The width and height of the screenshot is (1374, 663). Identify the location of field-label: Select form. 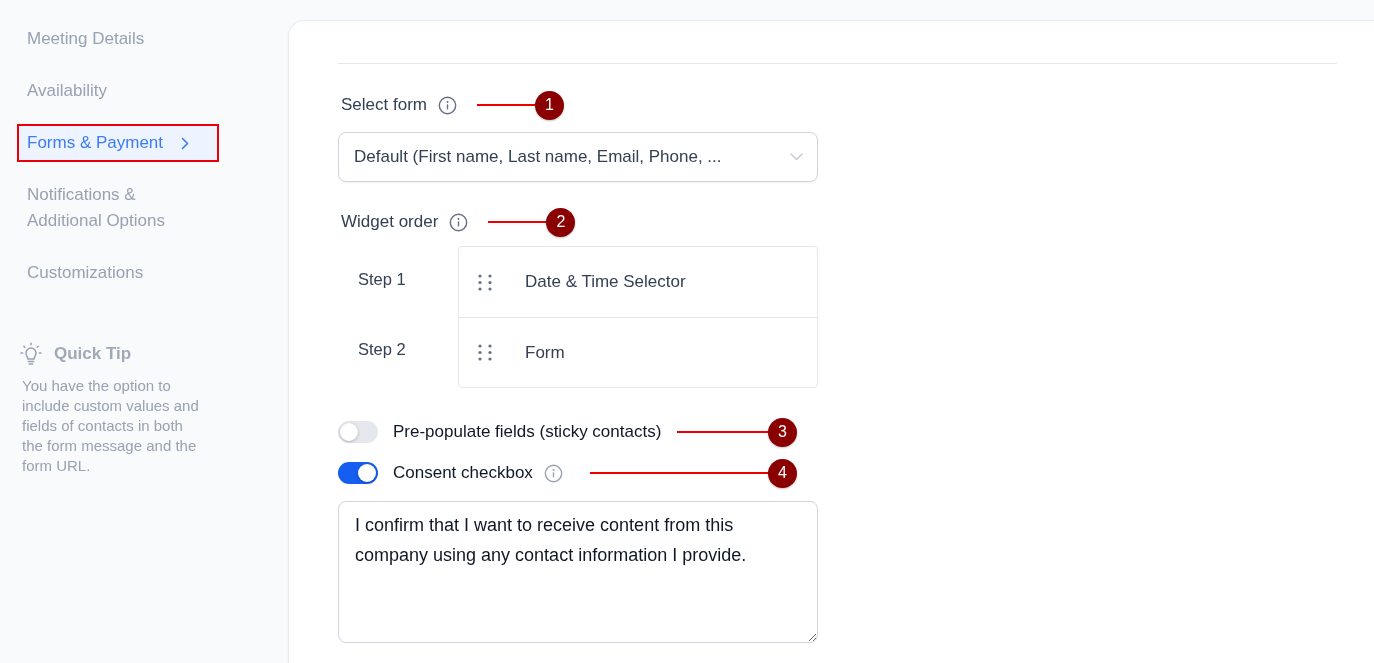
(384, 105).